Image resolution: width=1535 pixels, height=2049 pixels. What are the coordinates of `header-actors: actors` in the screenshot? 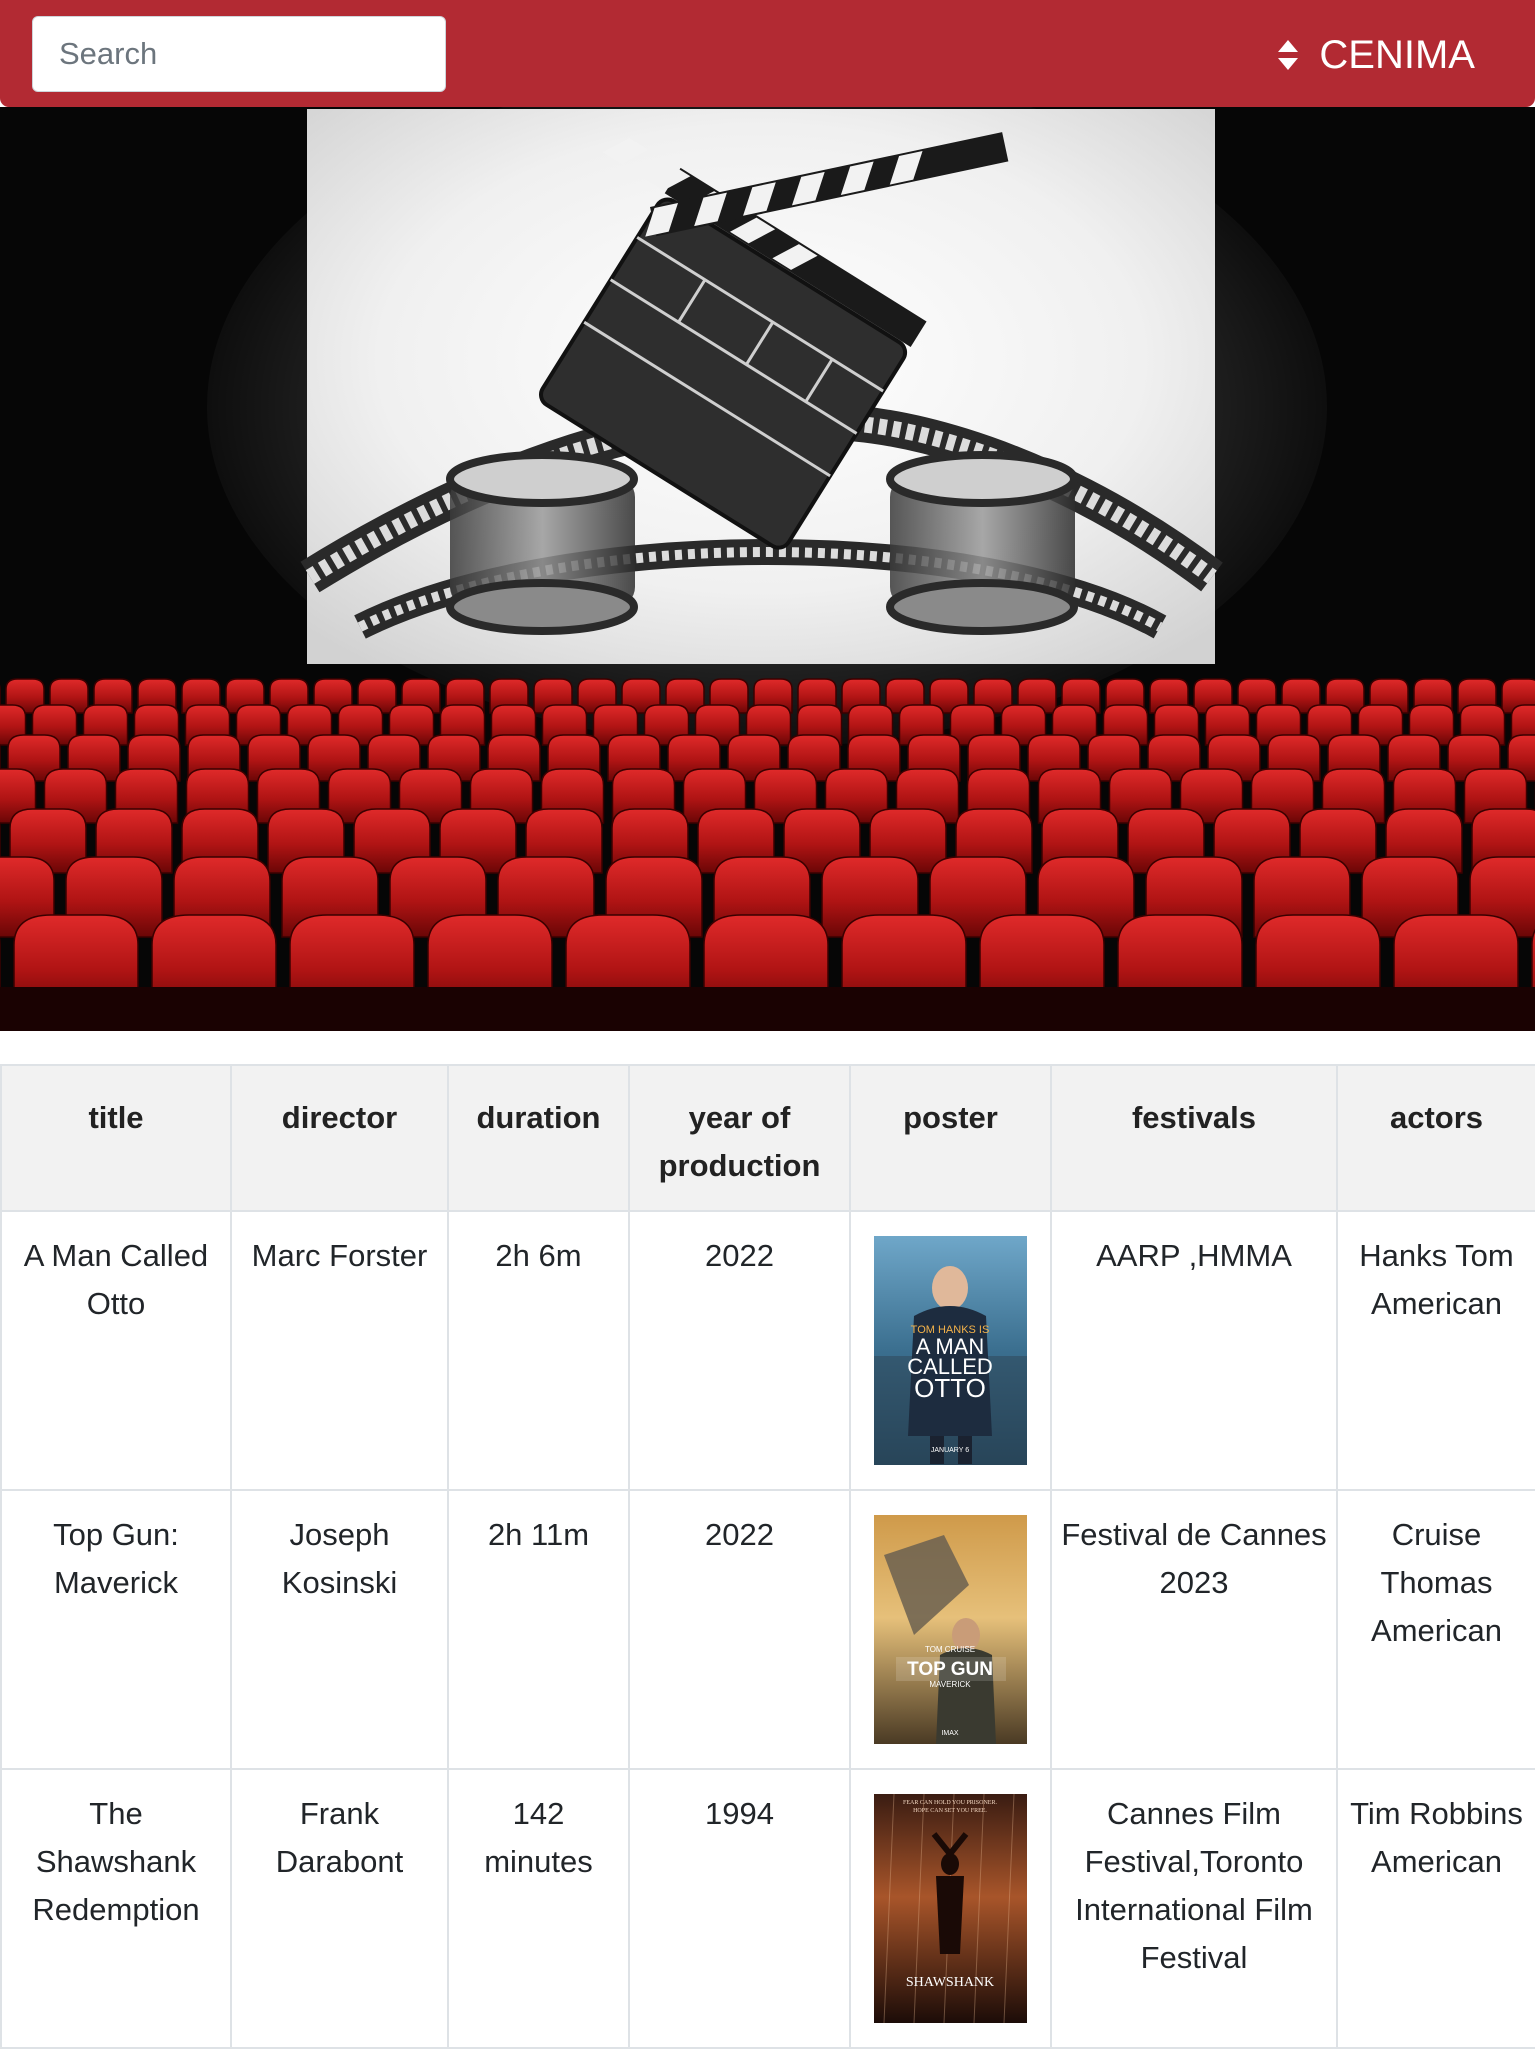 It's located at (1436, 1138).